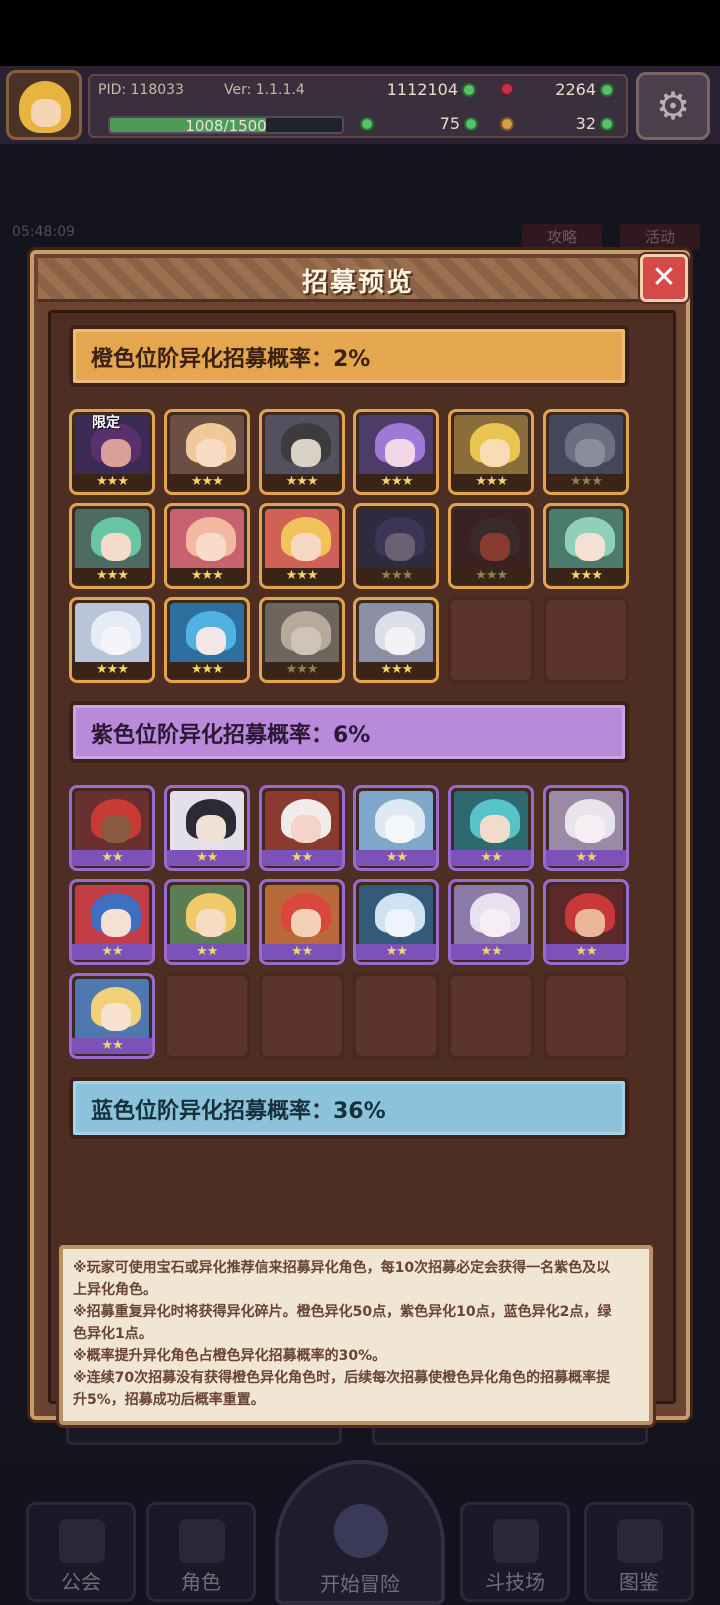 The image size is (720, 1605). Describe the element at coordinates (422, 89) in the screenshot. I see `gold-count: 1112104` at that location.